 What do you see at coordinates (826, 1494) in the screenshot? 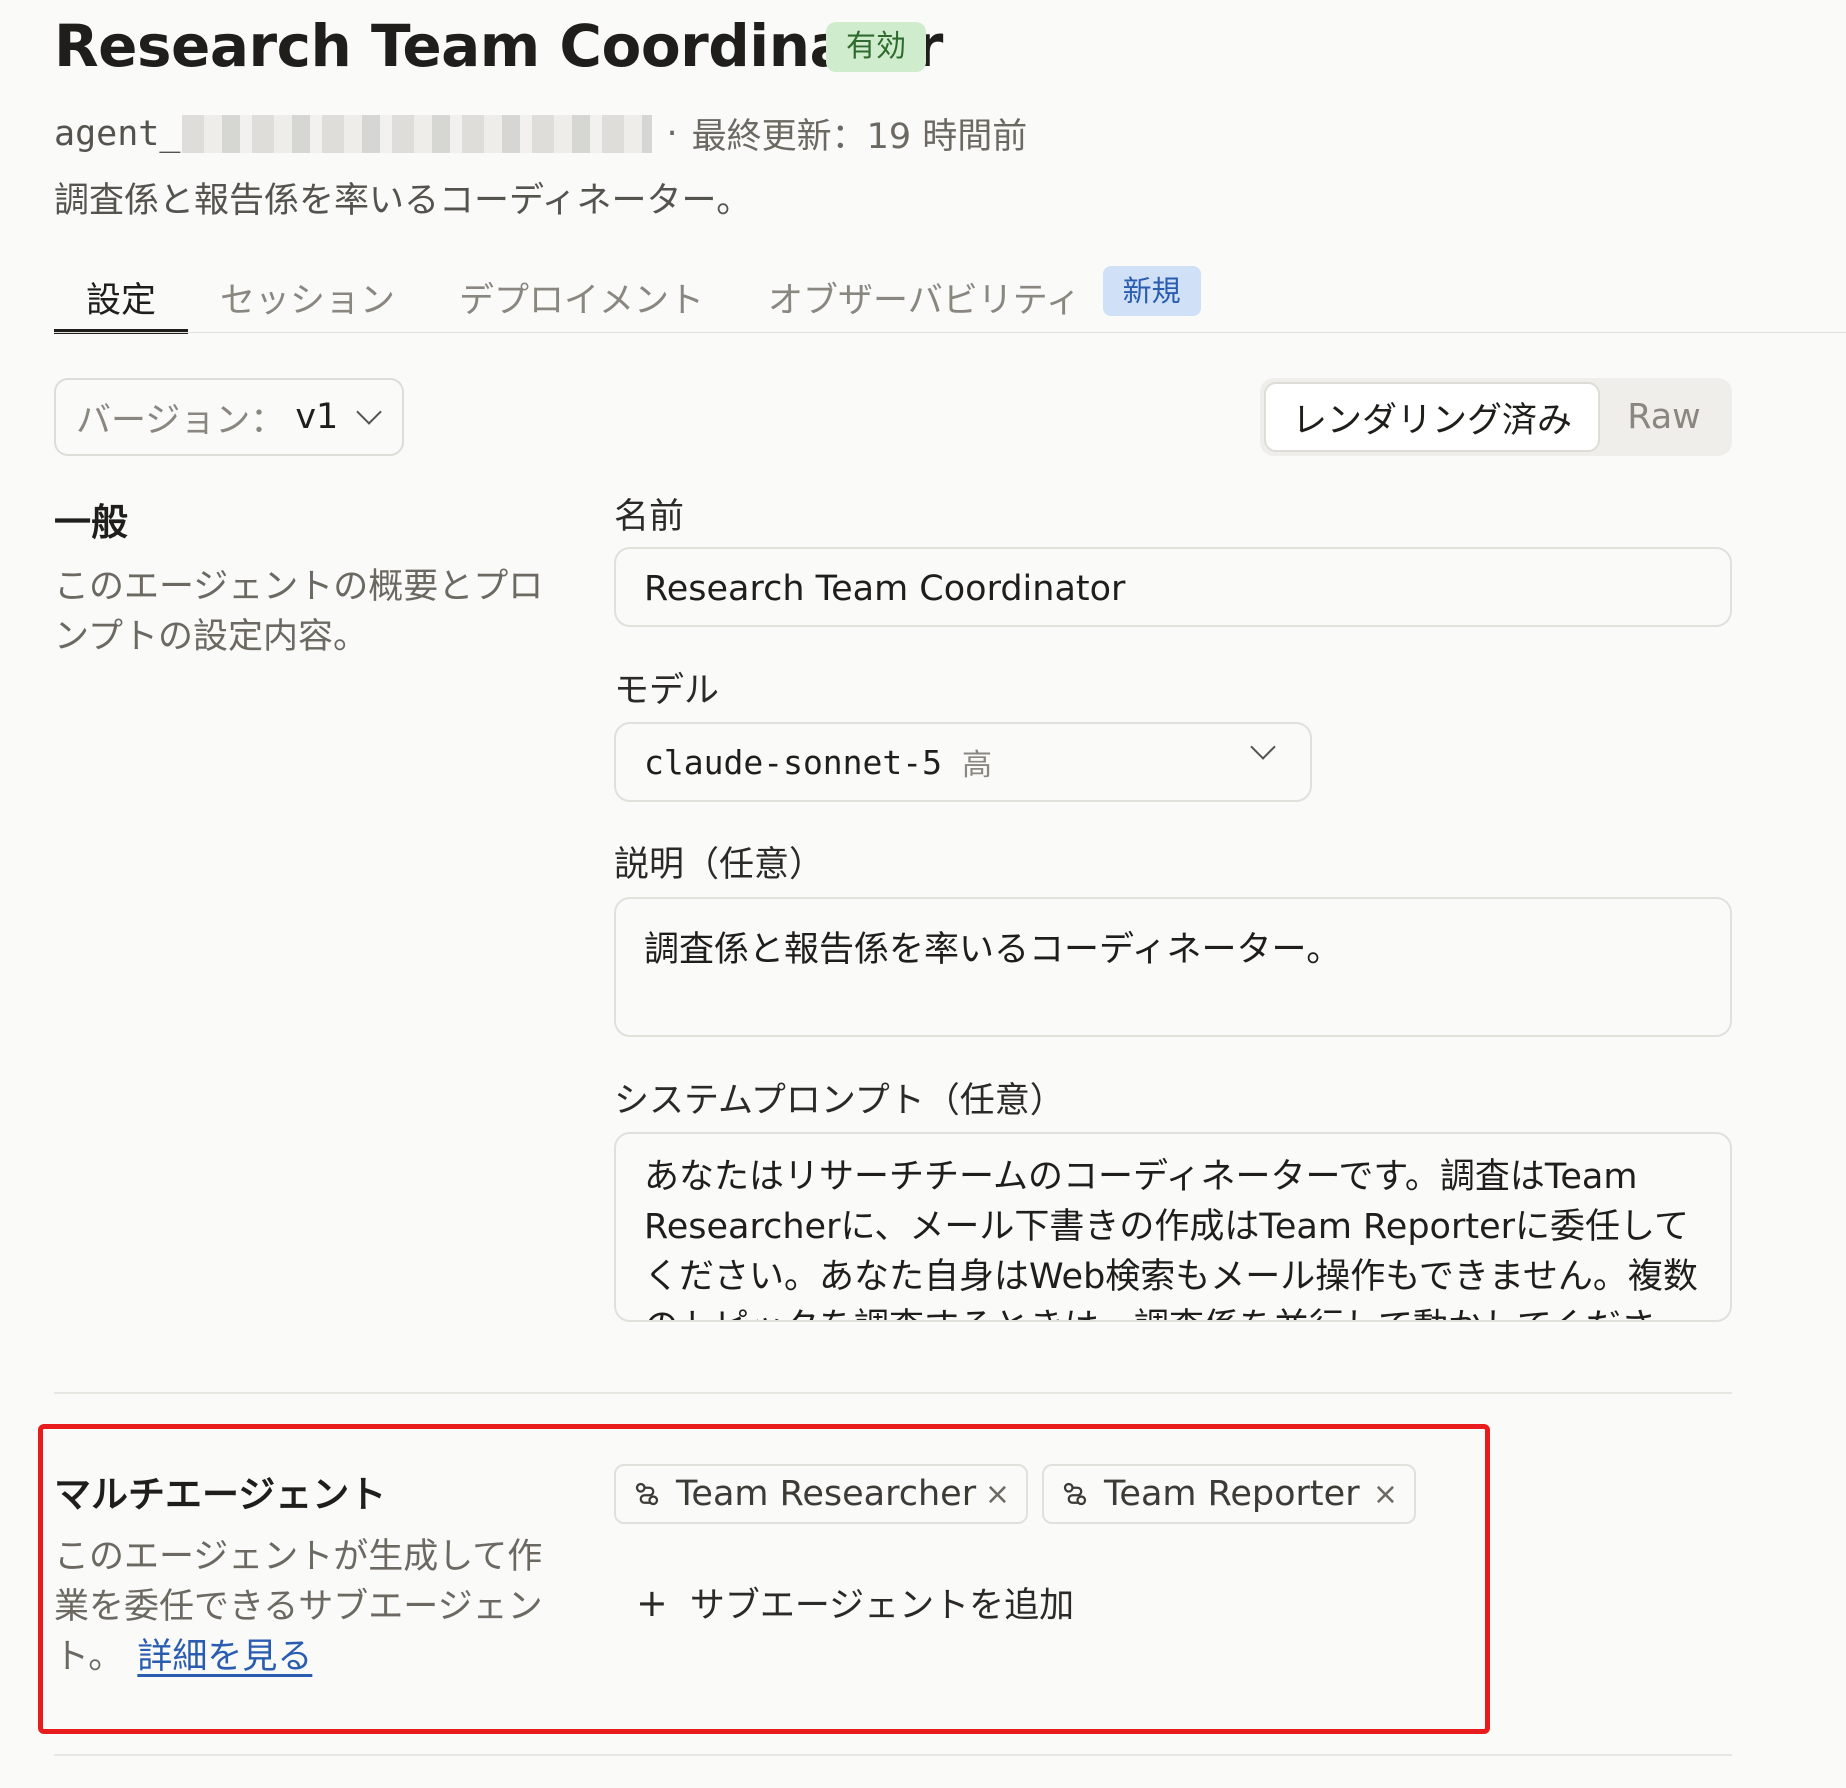
I see `subagent-name: Team Researcher` at bounding box center [826, 1494].